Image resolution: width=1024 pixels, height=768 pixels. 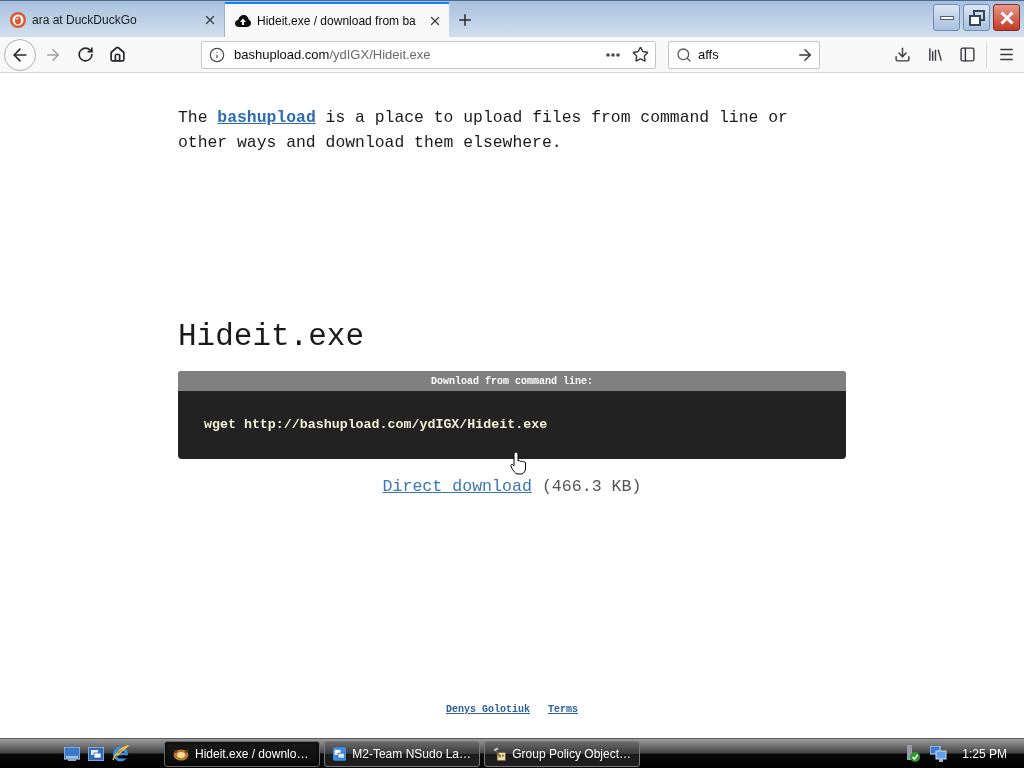 I want to click on menu-icon, so click(x=1006, y=54).